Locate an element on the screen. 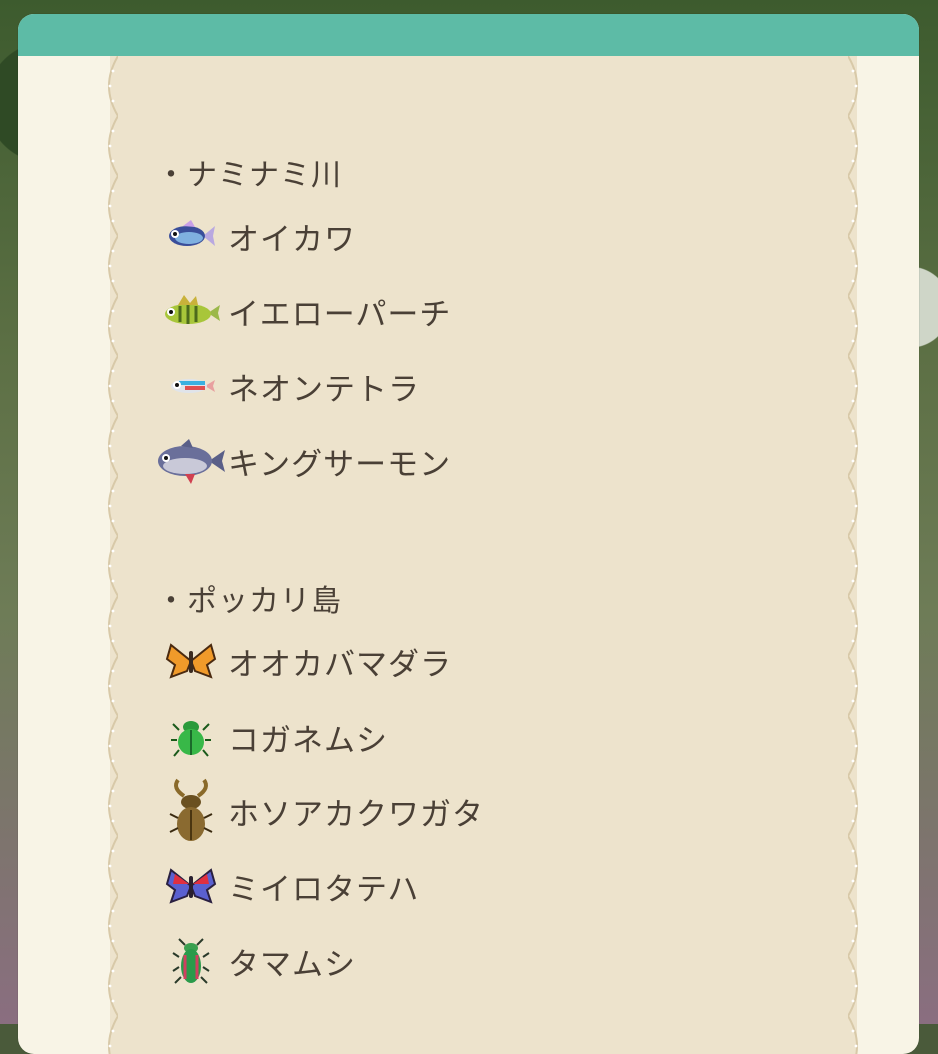 The height and width of the screenshot is (1054, 938). list-item: タマムシ is located at coordinates (255, 961).